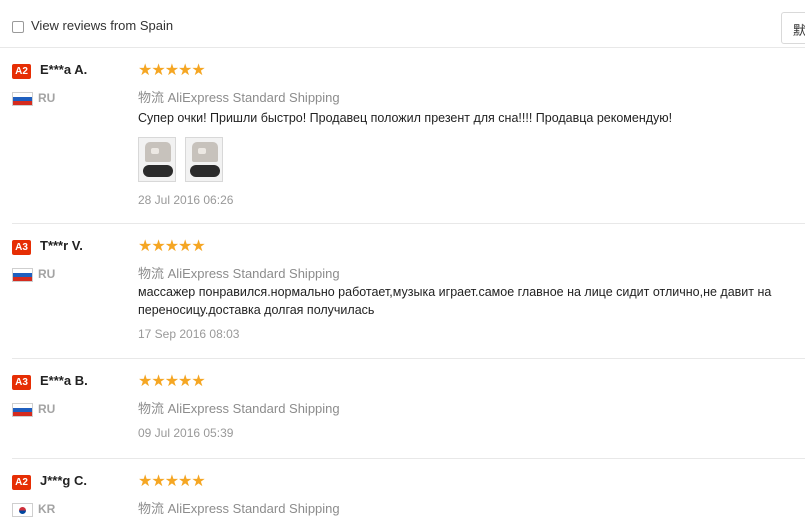  What do you see at coordinates (189, 334) in the screenshot?
I see `review-date: 17 Sep 2016 08:03` at bounding box center [189, 334].